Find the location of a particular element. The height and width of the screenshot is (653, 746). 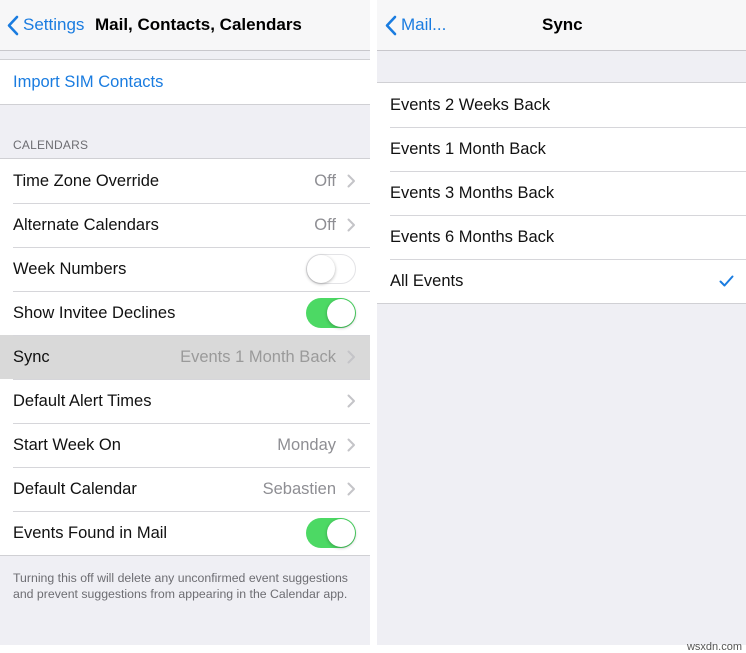

page-title: Mail, Contacts, Calendars is located at coordinates (198, 24).